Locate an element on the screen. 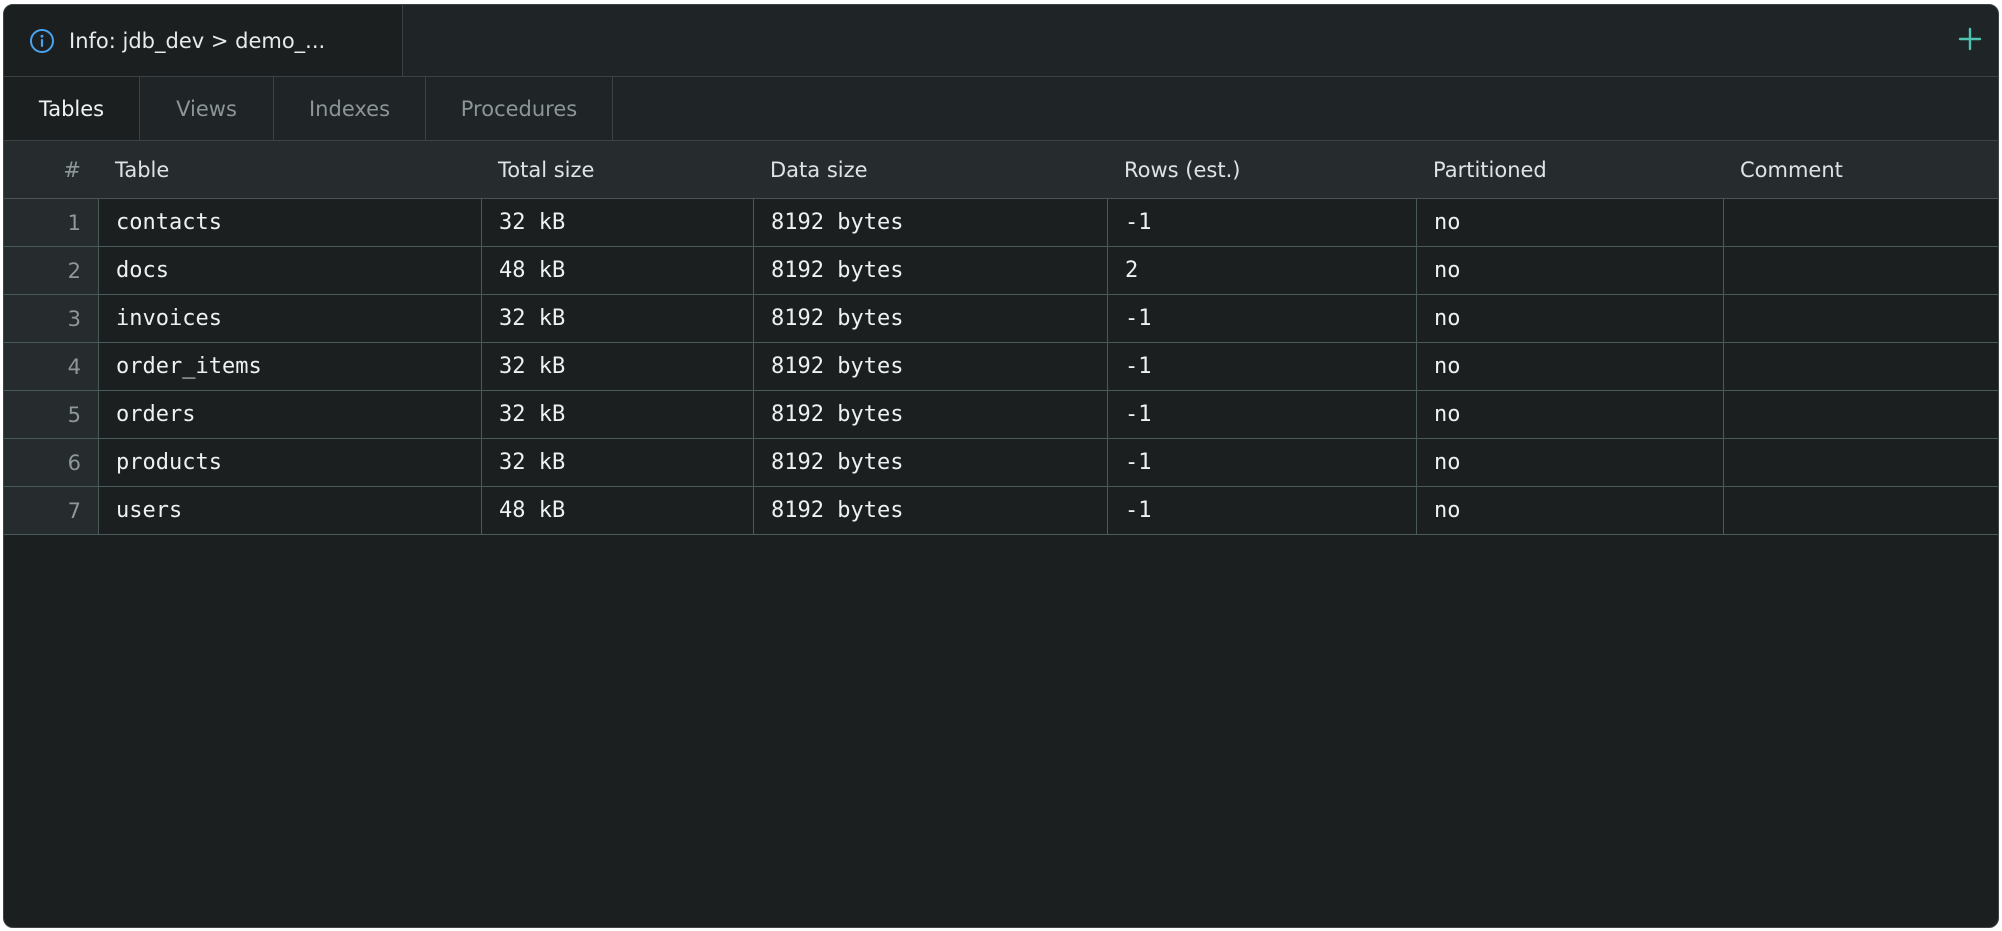 The image size is (2002, 931). table-row: 4 order_items 32 kB 8192 bytes -1 no is located at coordinates (1001, 367).